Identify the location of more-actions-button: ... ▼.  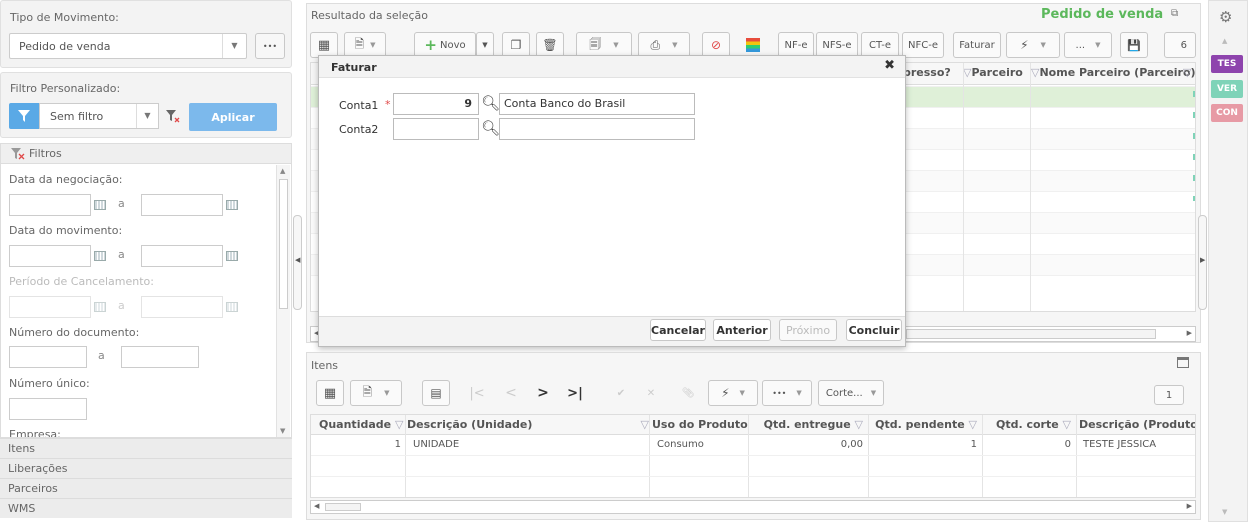
(1088, 45).